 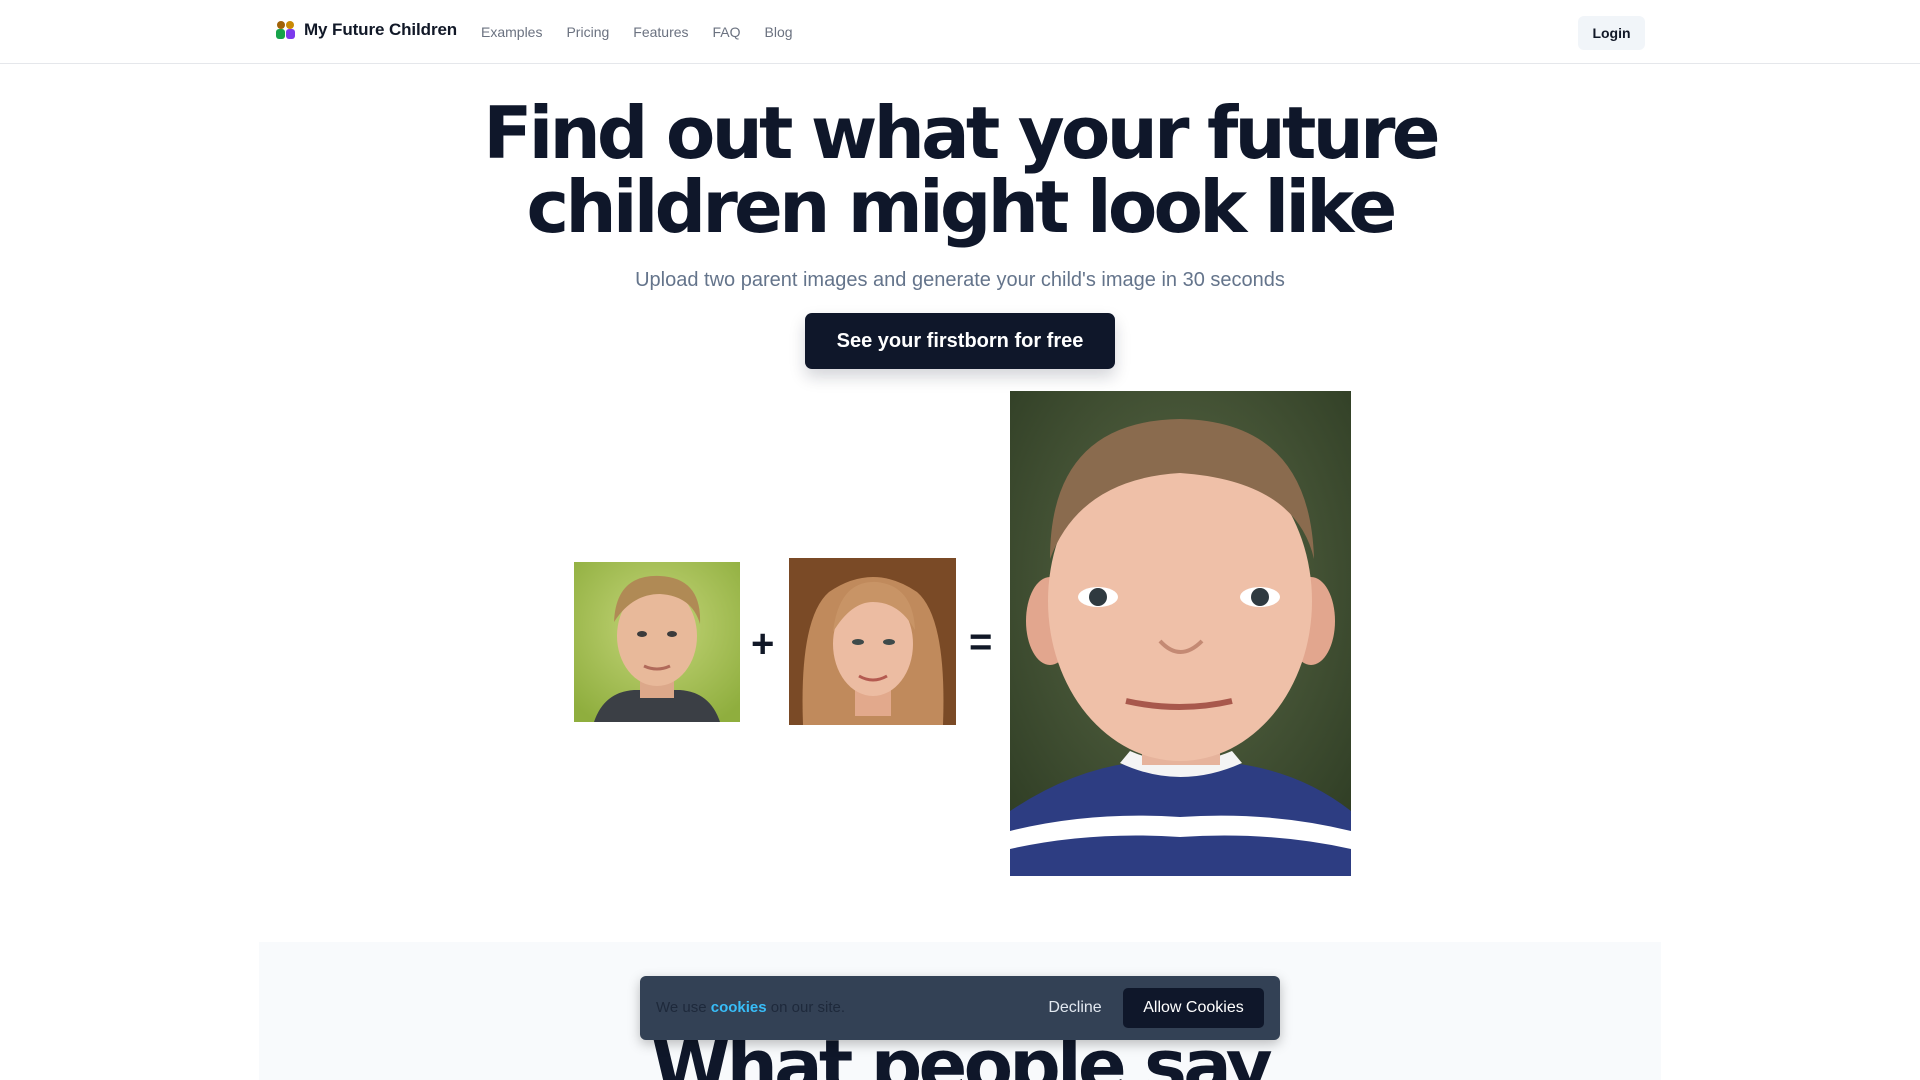 I want to click on mother-photo, so click(x=872, y=641).